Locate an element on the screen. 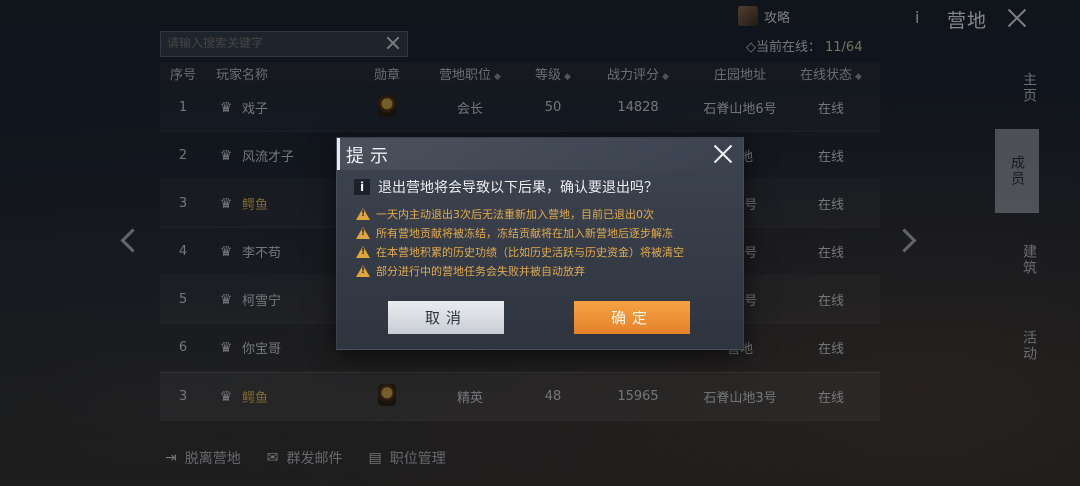  confirm-button: 确定 is located at coordinates (632, 317).